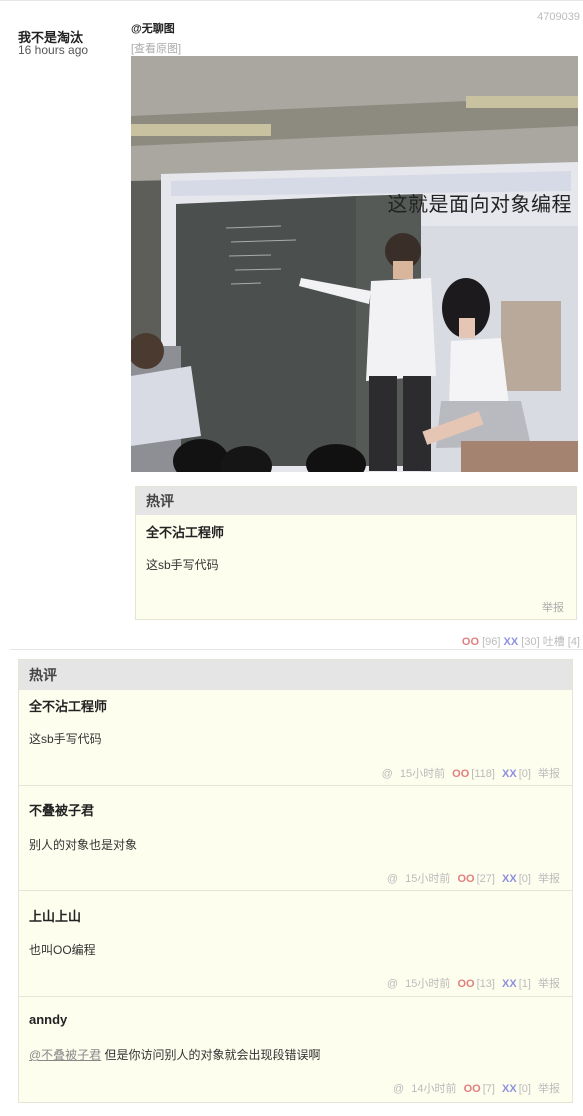 The width and height of the screenshot is (583, 1116). Describe the element at coordinates (65, 739) in the screenshot. I see `comment-text: 这sb手写代码` at that location.